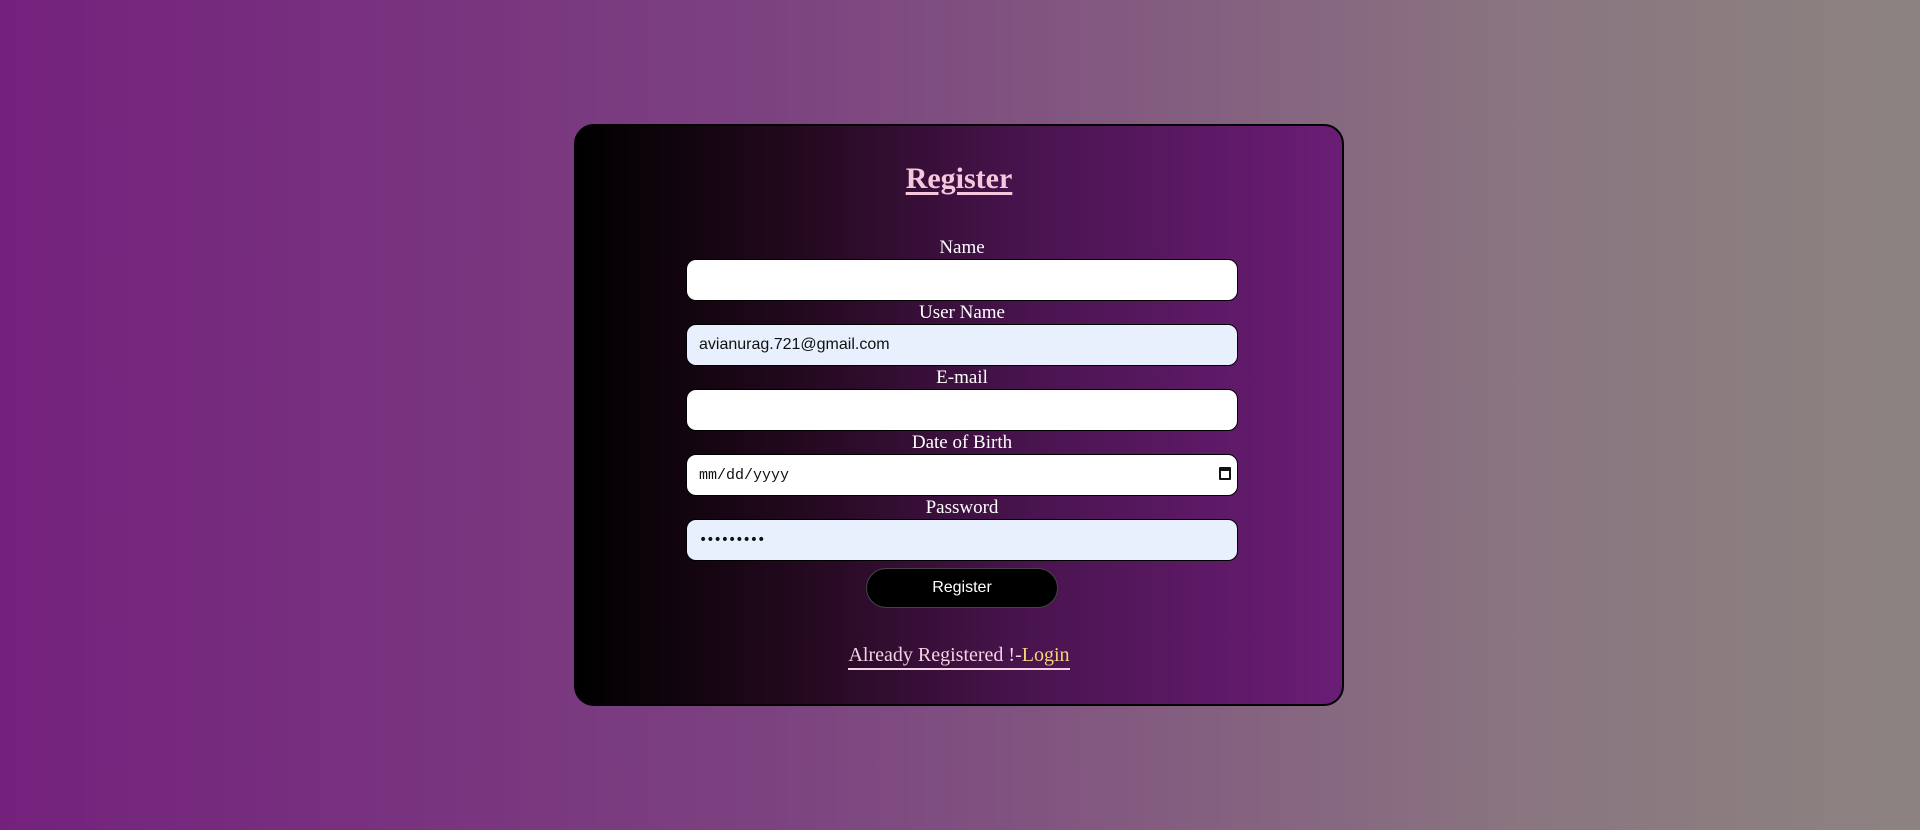  Describe the element at coordinates (962, 377) in the screenshot. I see `email-label: E-mail` at that location.